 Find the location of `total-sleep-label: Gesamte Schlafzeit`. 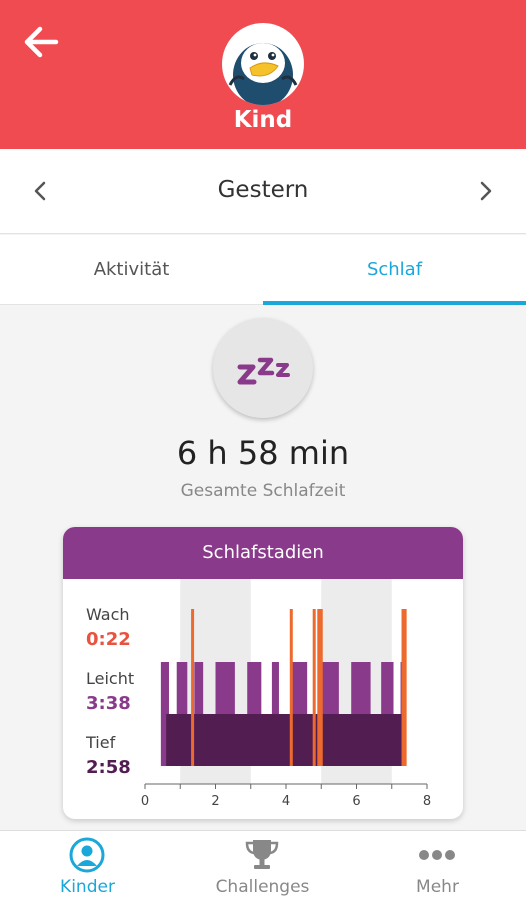

total-sleep-label: Gesamte Schlafzeit is located at coordinates (263, 491).